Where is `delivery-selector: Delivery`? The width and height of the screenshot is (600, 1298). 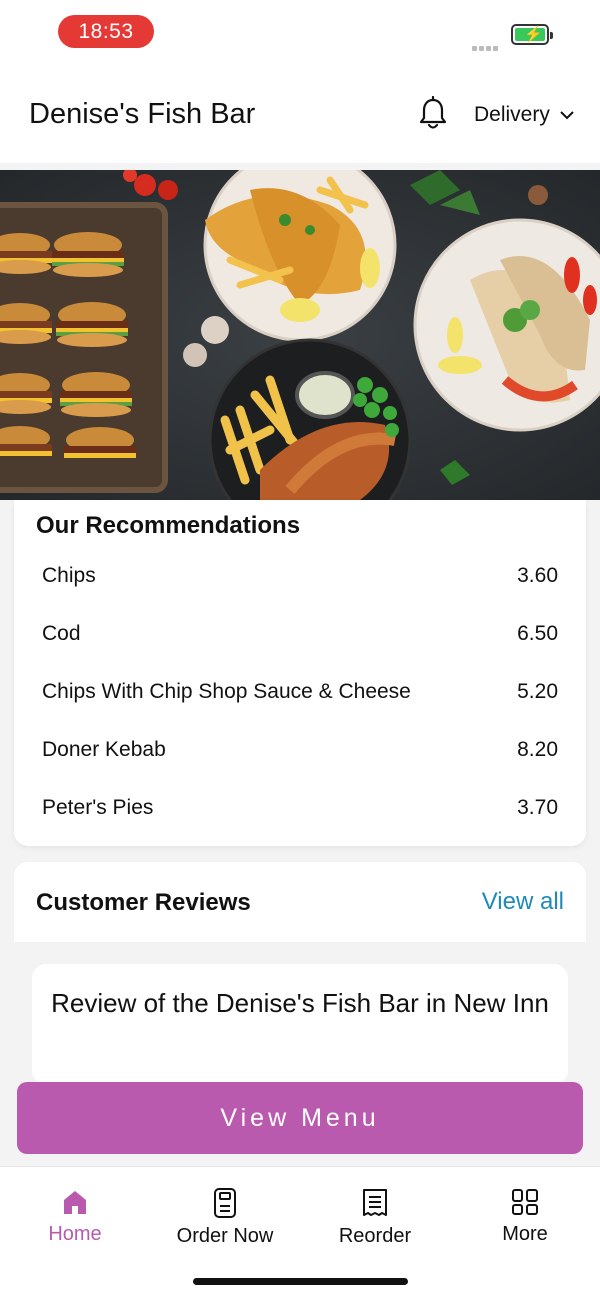
delivery-selector: Delivery is located at coordinates (524, 115).